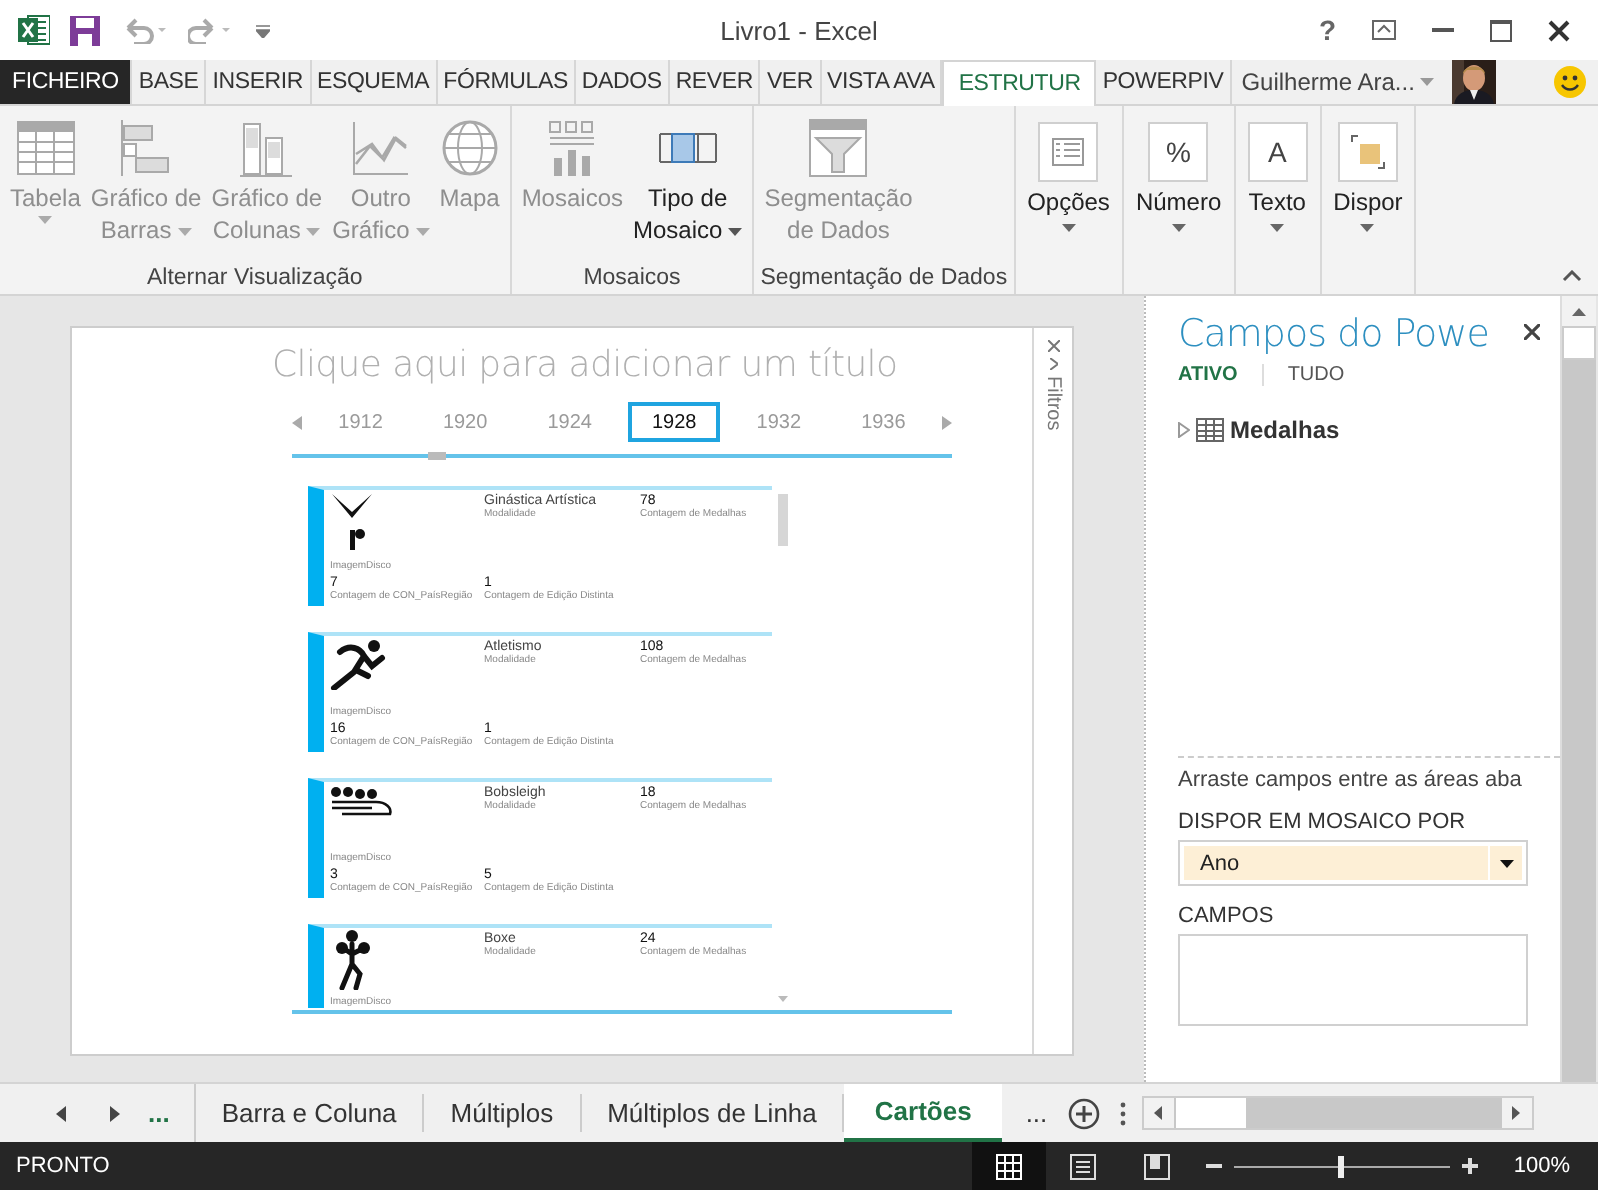 This screenshot has width=1598, height=1190. Describe the element at coordinates (469, 148) in the screenshot. I see `globe-icon` at that location.